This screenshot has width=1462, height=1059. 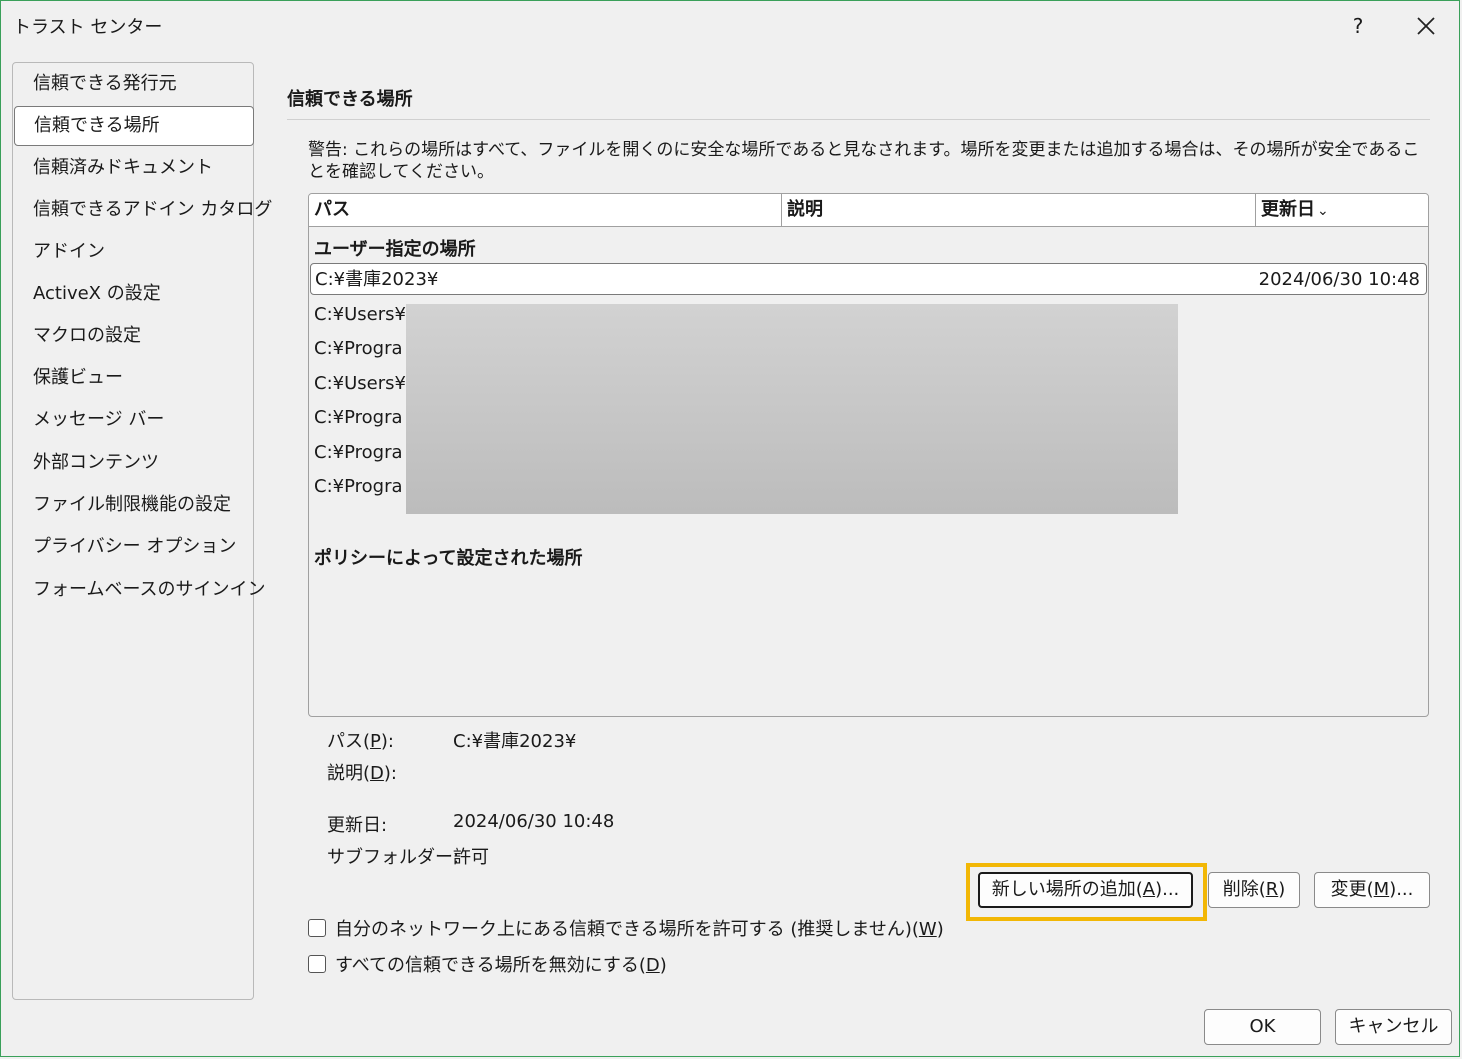 I want to click on list-header: パス 説明 更新日 ⌄, so click(x=868, y=210).